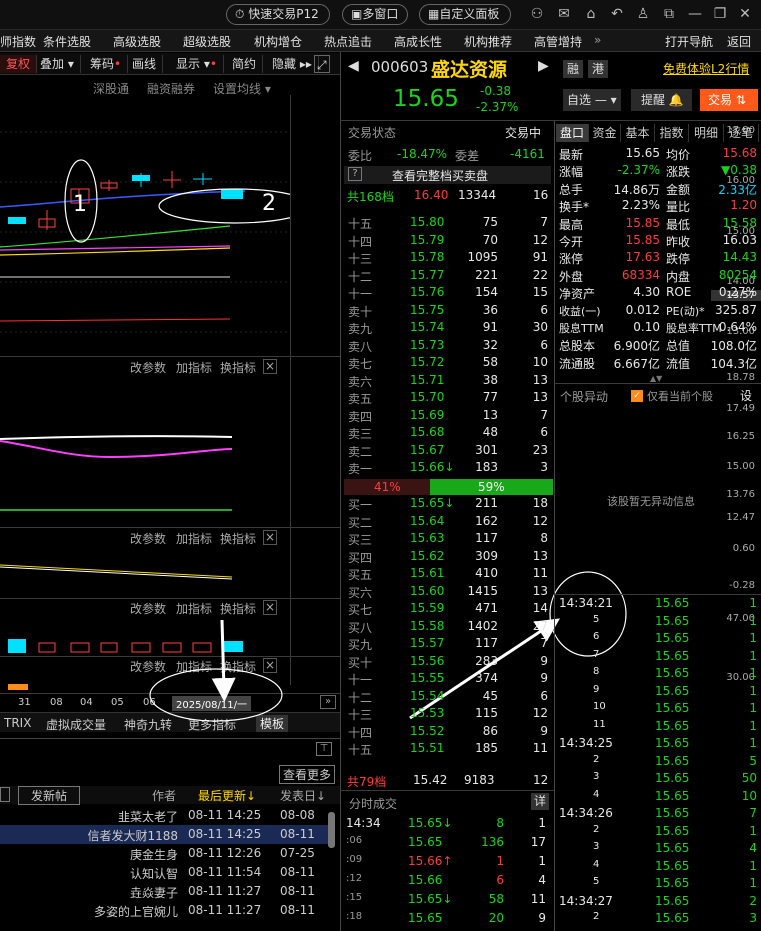 The image size is (761, 931). I want to click on quote-label: 跌停, so click(678, 259).